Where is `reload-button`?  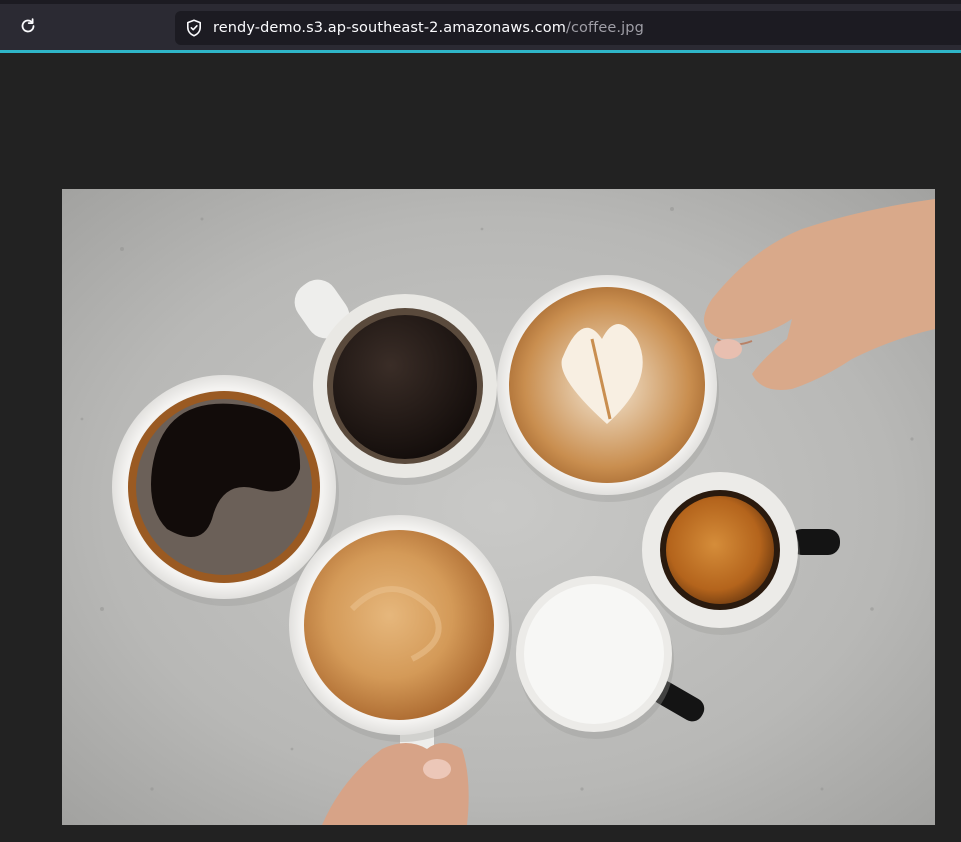
reload-button is located at coordinates (28, 28).